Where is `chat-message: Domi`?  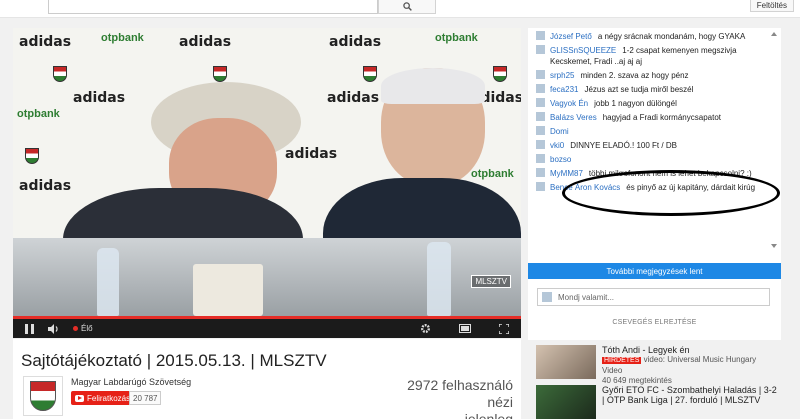 chat-message: Domi is located at coordinates (654, 130).